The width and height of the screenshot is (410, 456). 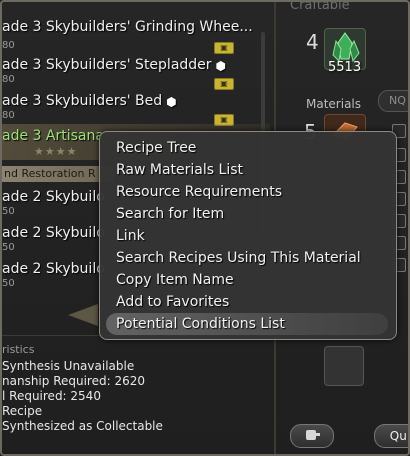 I want to click on recipe-row: ade 3 Skybuilders' Grinding Whee... 80 ▣, so click(x=136, y=33).